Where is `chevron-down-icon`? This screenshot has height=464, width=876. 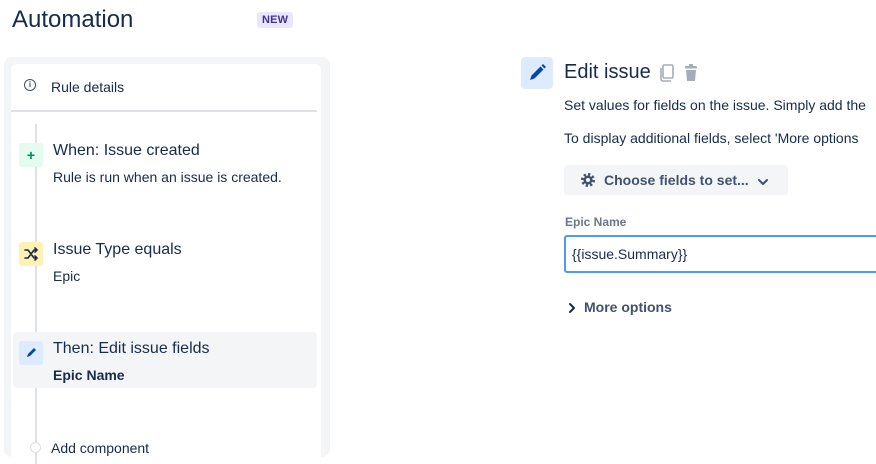
chevron-down-icon is located at coordinates (763, 183).